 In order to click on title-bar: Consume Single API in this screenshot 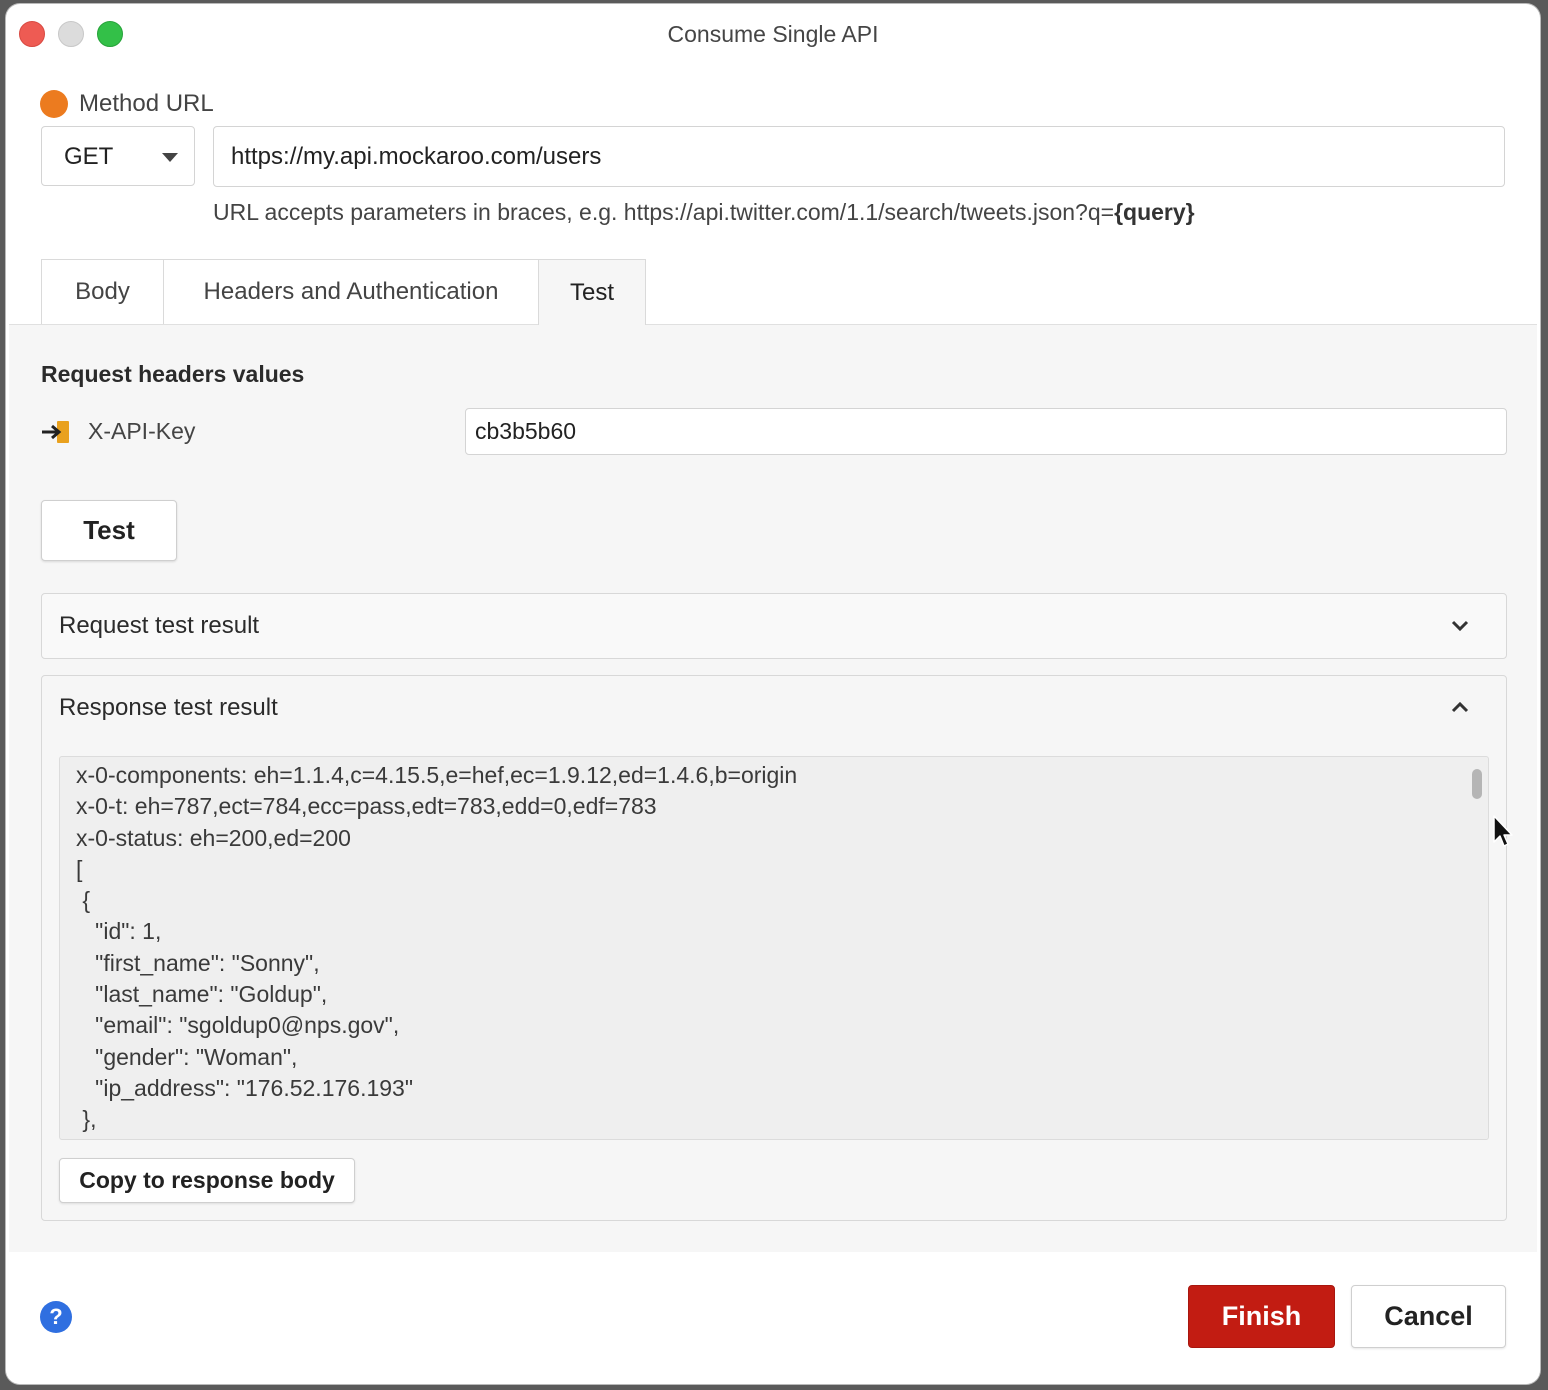, I will do `click(773, 33)`.